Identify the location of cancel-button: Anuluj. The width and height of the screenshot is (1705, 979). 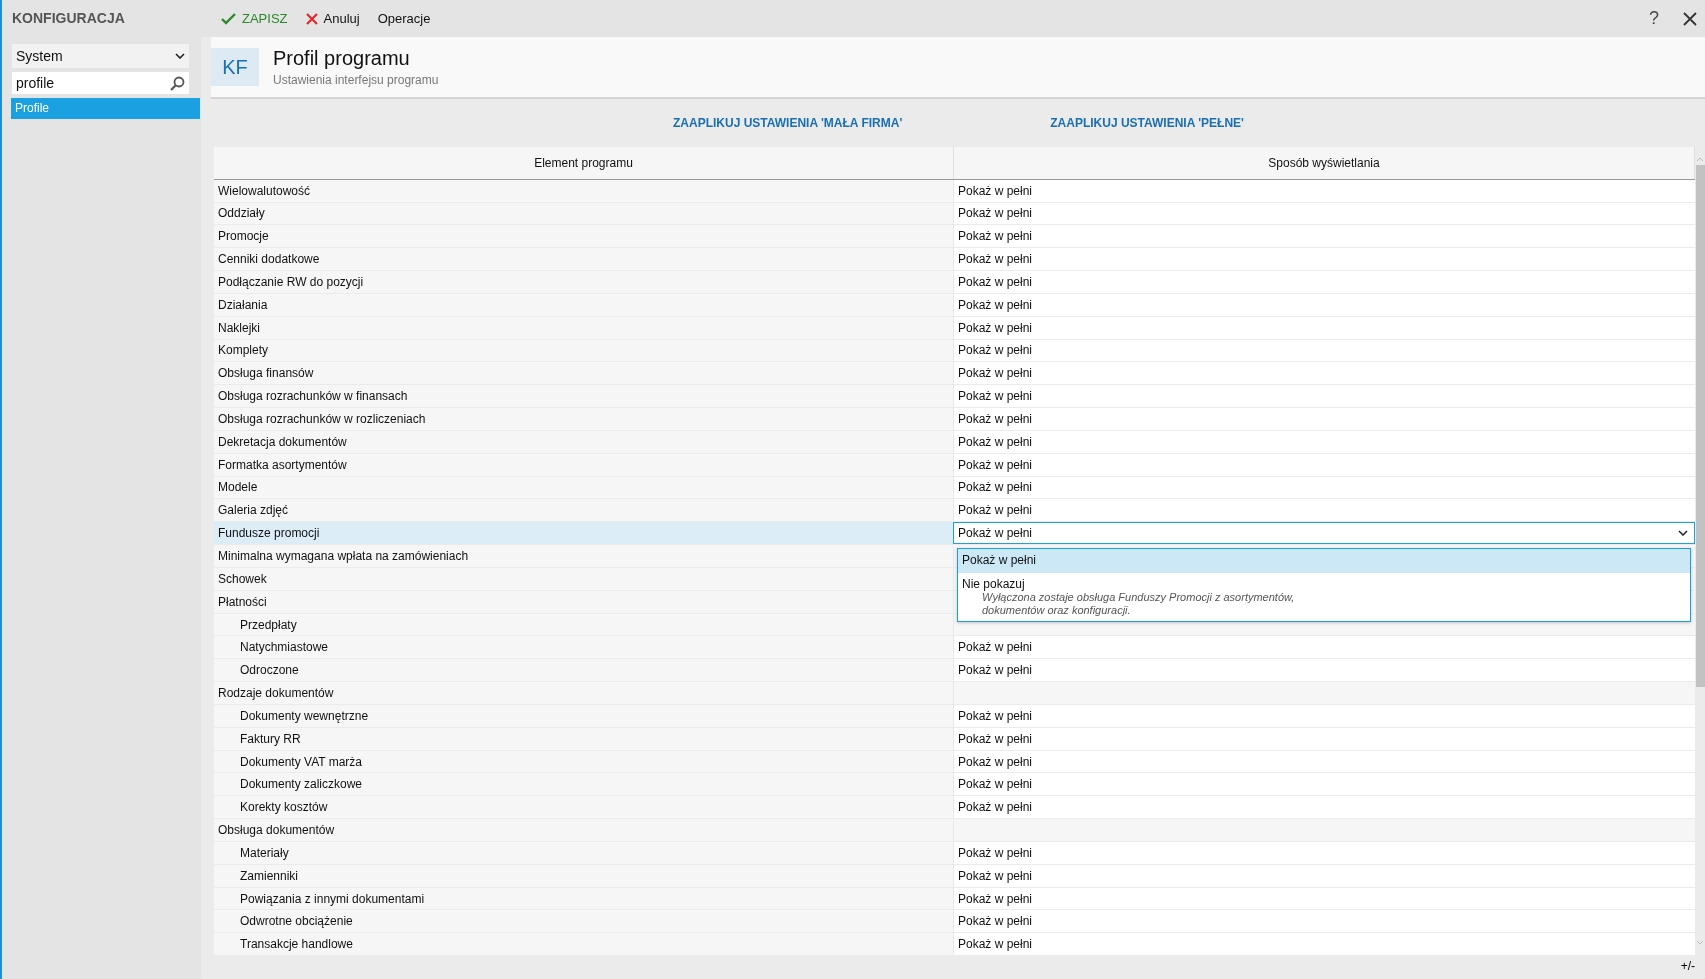
(332, 18).